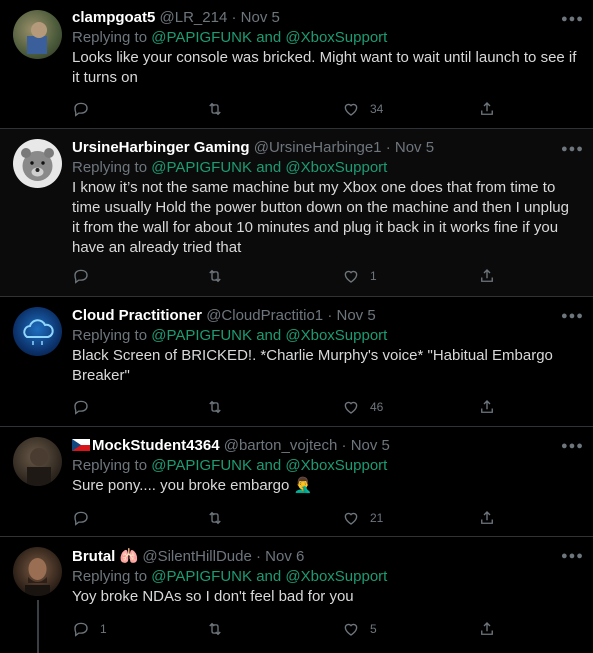 Image resolution: width=593 pixels, height=653 pixels. What do you see at coordinates (38, 626) in the screenshot?
I see `thread-line` at bounding box center [38, 626].